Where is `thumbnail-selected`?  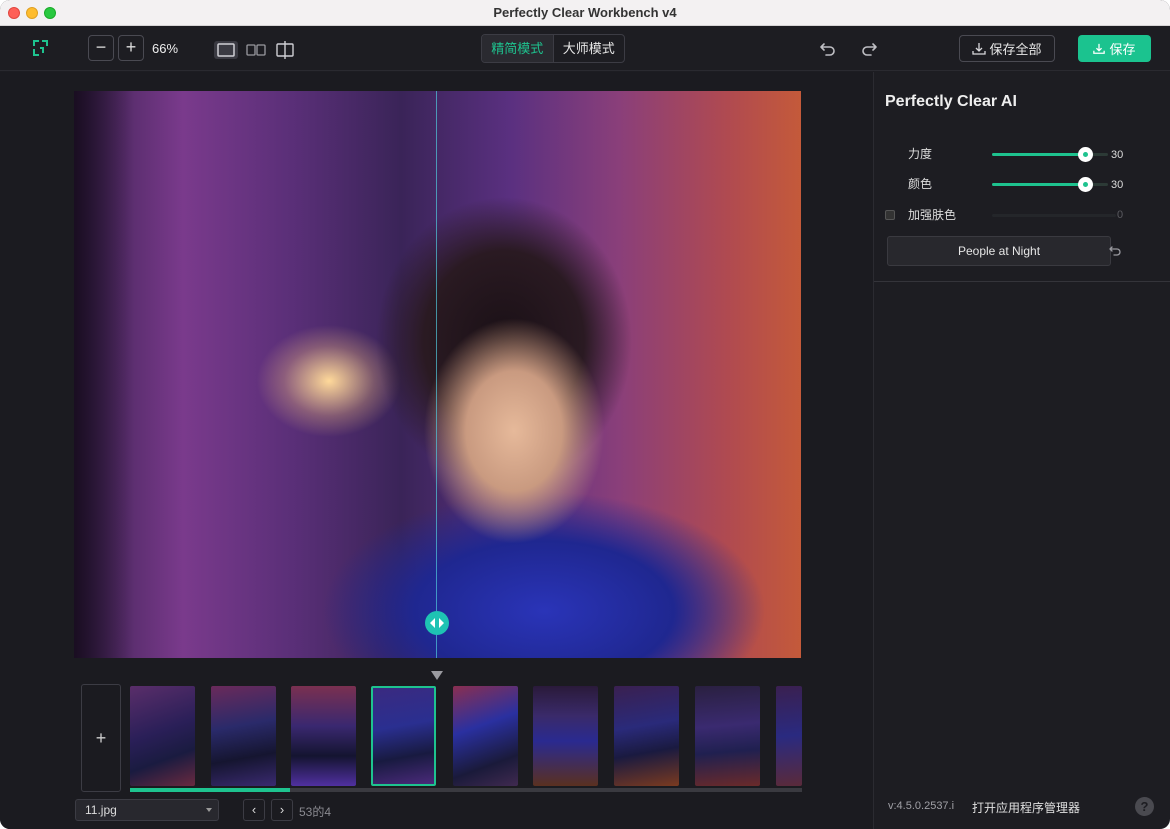
thumbnail-selected is located at coordinates (403, 736).